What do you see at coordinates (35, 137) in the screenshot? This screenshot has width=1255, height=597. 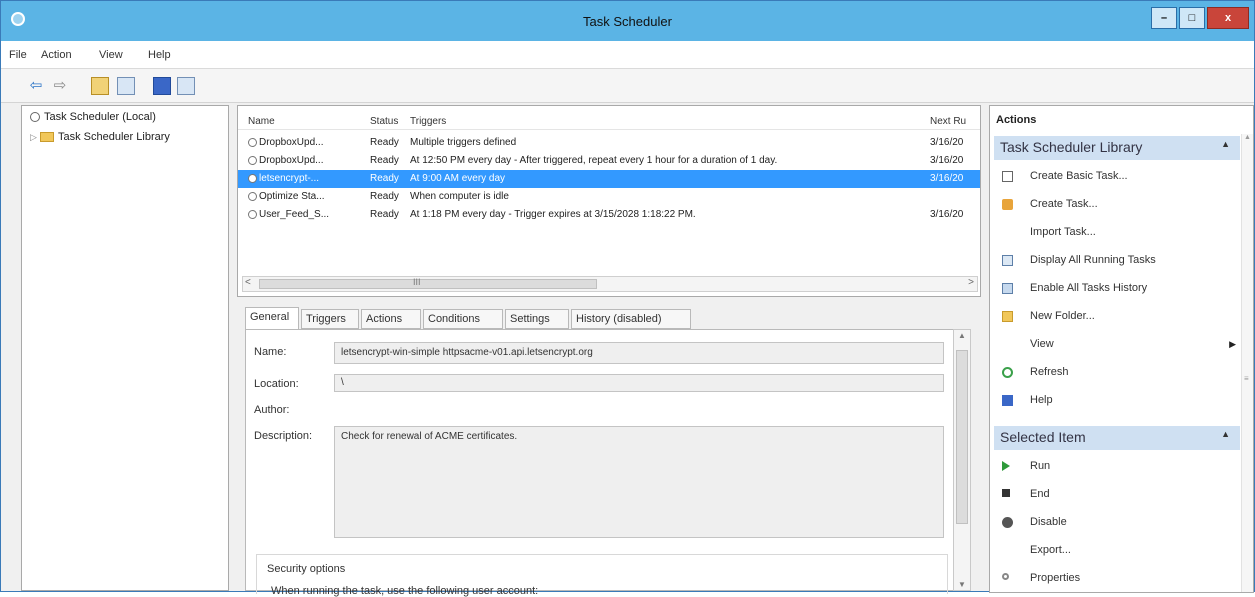 I see `expander-icon: ▷` at bounding box center [35, 137].